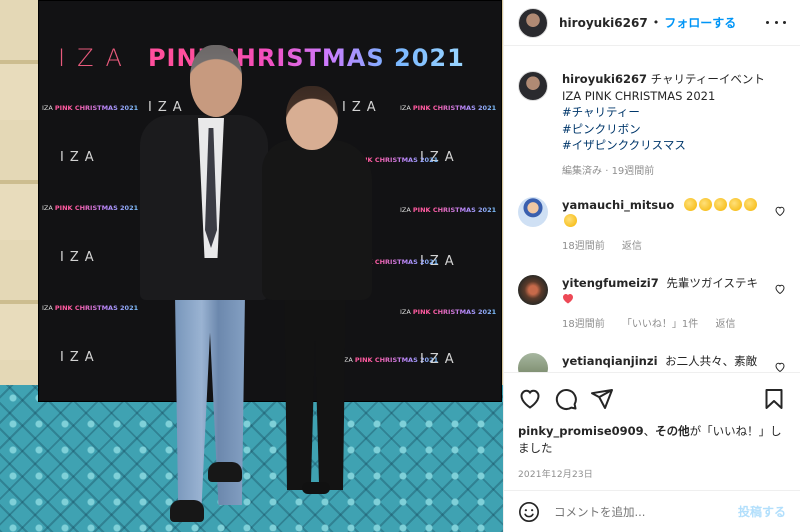  I want to click on comment-username: yamauchi_mitsuo, so click(618, 205).